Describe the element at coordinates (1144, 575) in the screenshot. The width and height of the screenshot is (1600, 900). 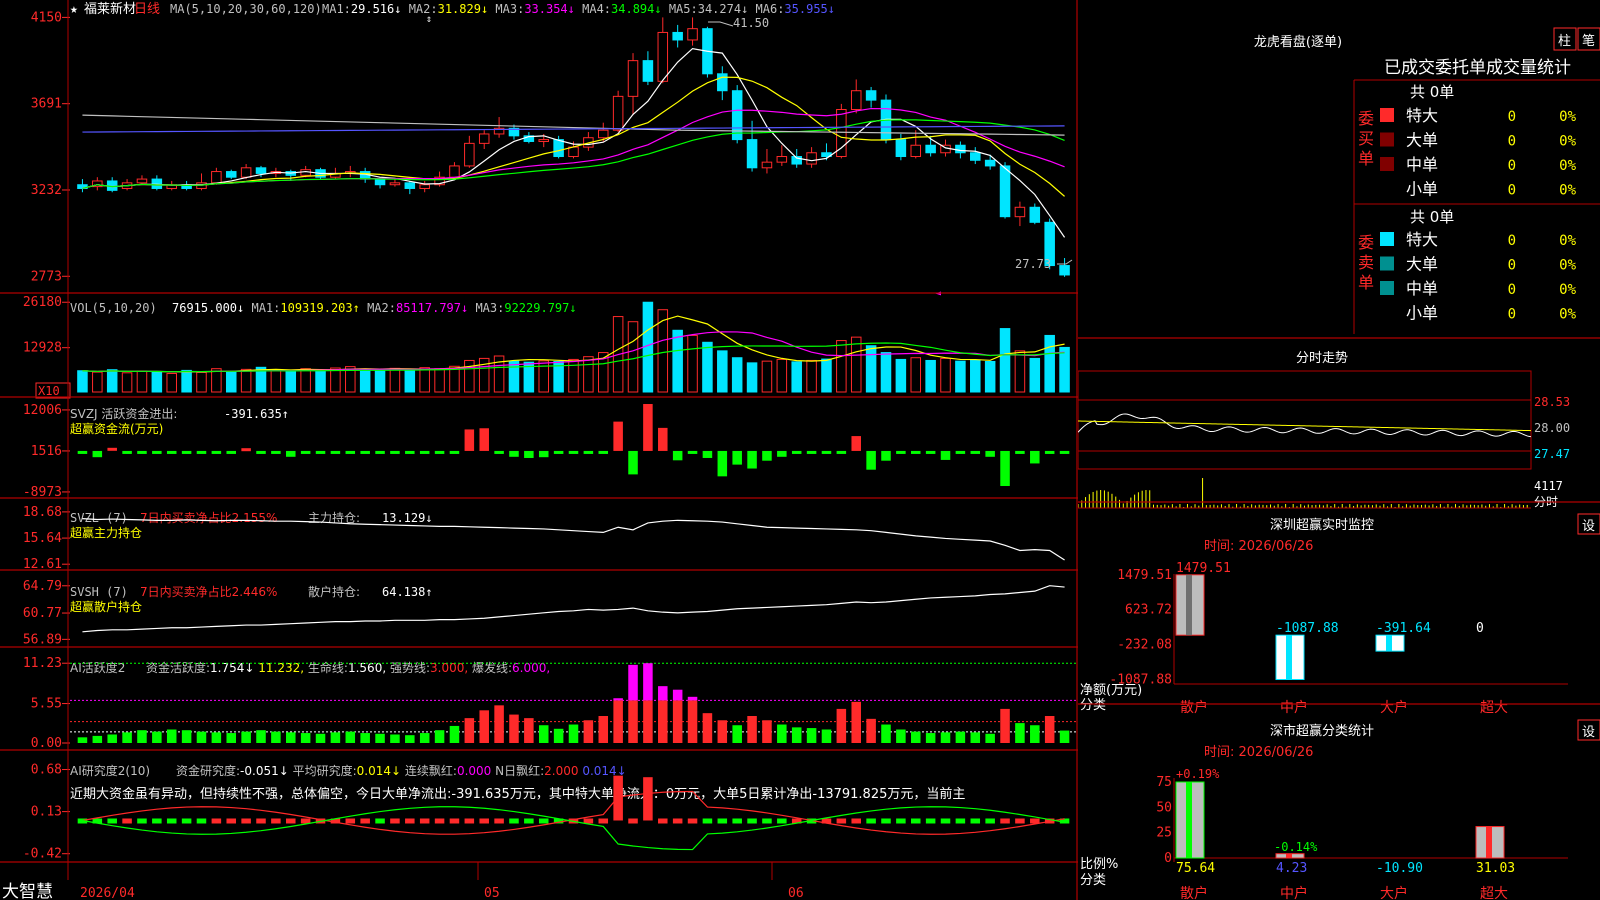
I see `sz-y-label: 1479.51` at that location.